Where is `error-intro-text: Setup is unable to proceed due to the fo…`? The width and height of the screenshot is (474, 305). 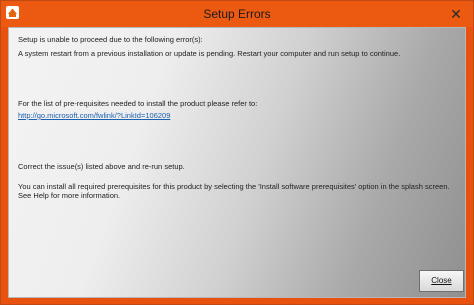
error-intro-text: Setup is unable to proceed due to the fo… is located at coordinates (110, 39).